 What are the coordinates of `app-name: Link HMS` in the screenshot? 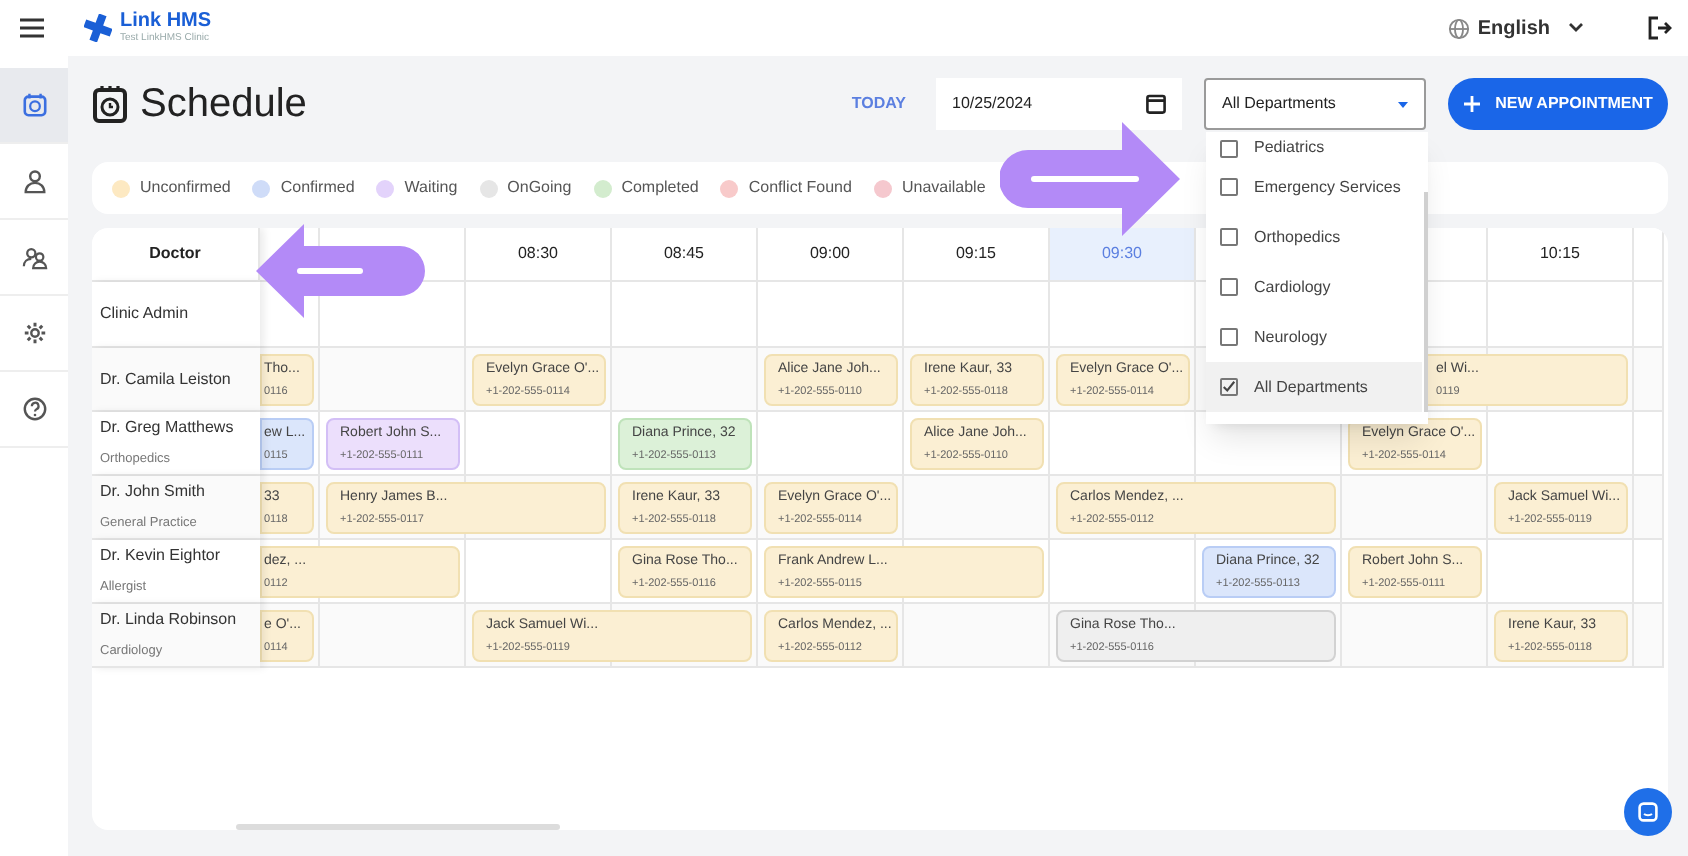 It's located at (166, 22).